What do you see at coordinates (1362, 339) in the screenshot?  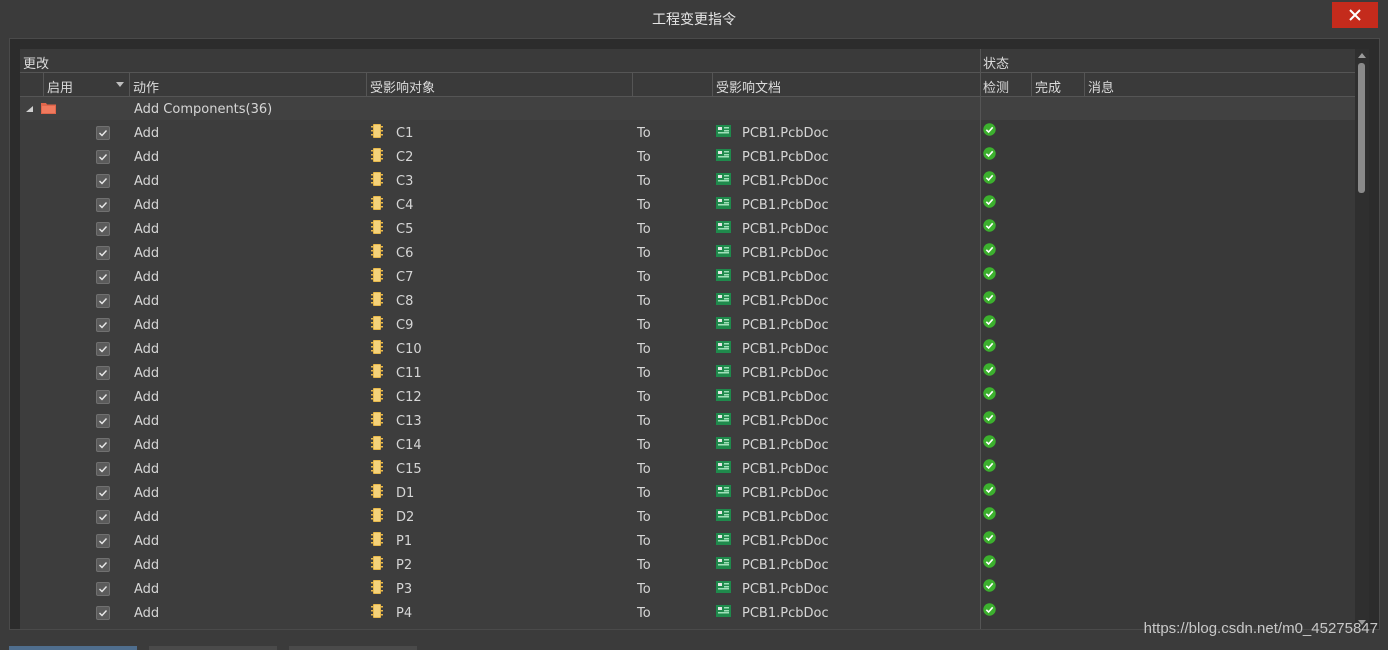 I see `vertical-scrollbar` at bounding box center [1362, 339].